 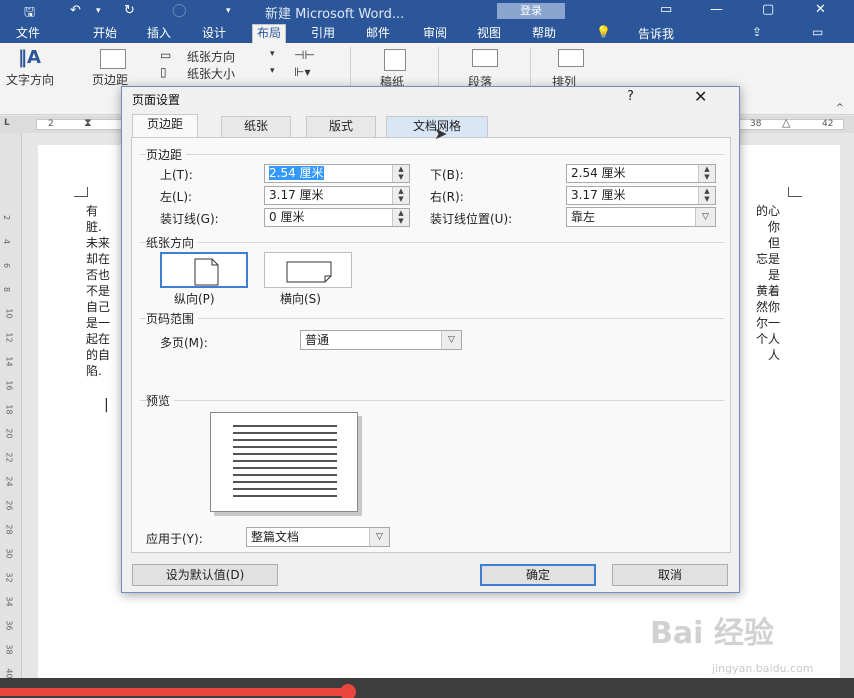 What do you see at coordinates (98, 355) in the screenshot?
I see `body-text-line: 的自` at bounding box center [98, 355].